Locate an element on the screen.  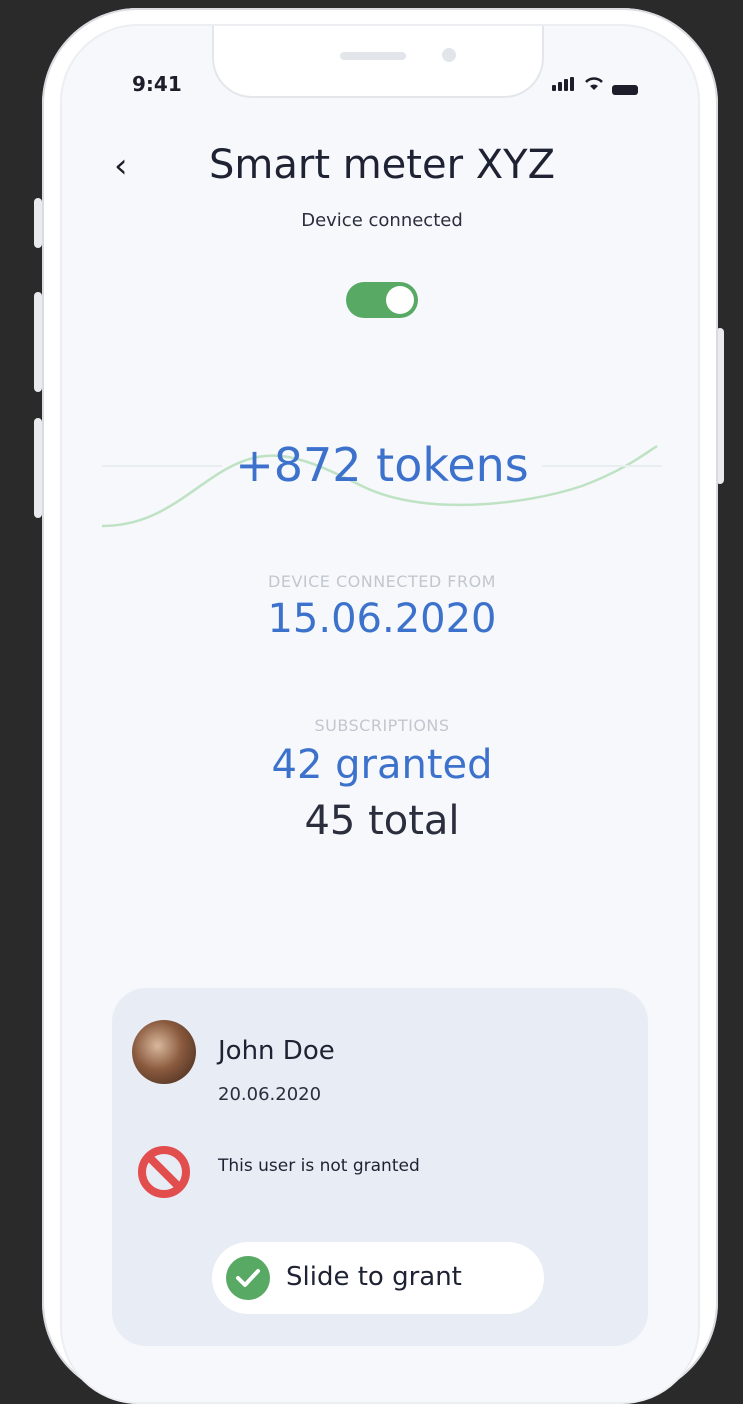
camera is located at coordinates (449, 55).